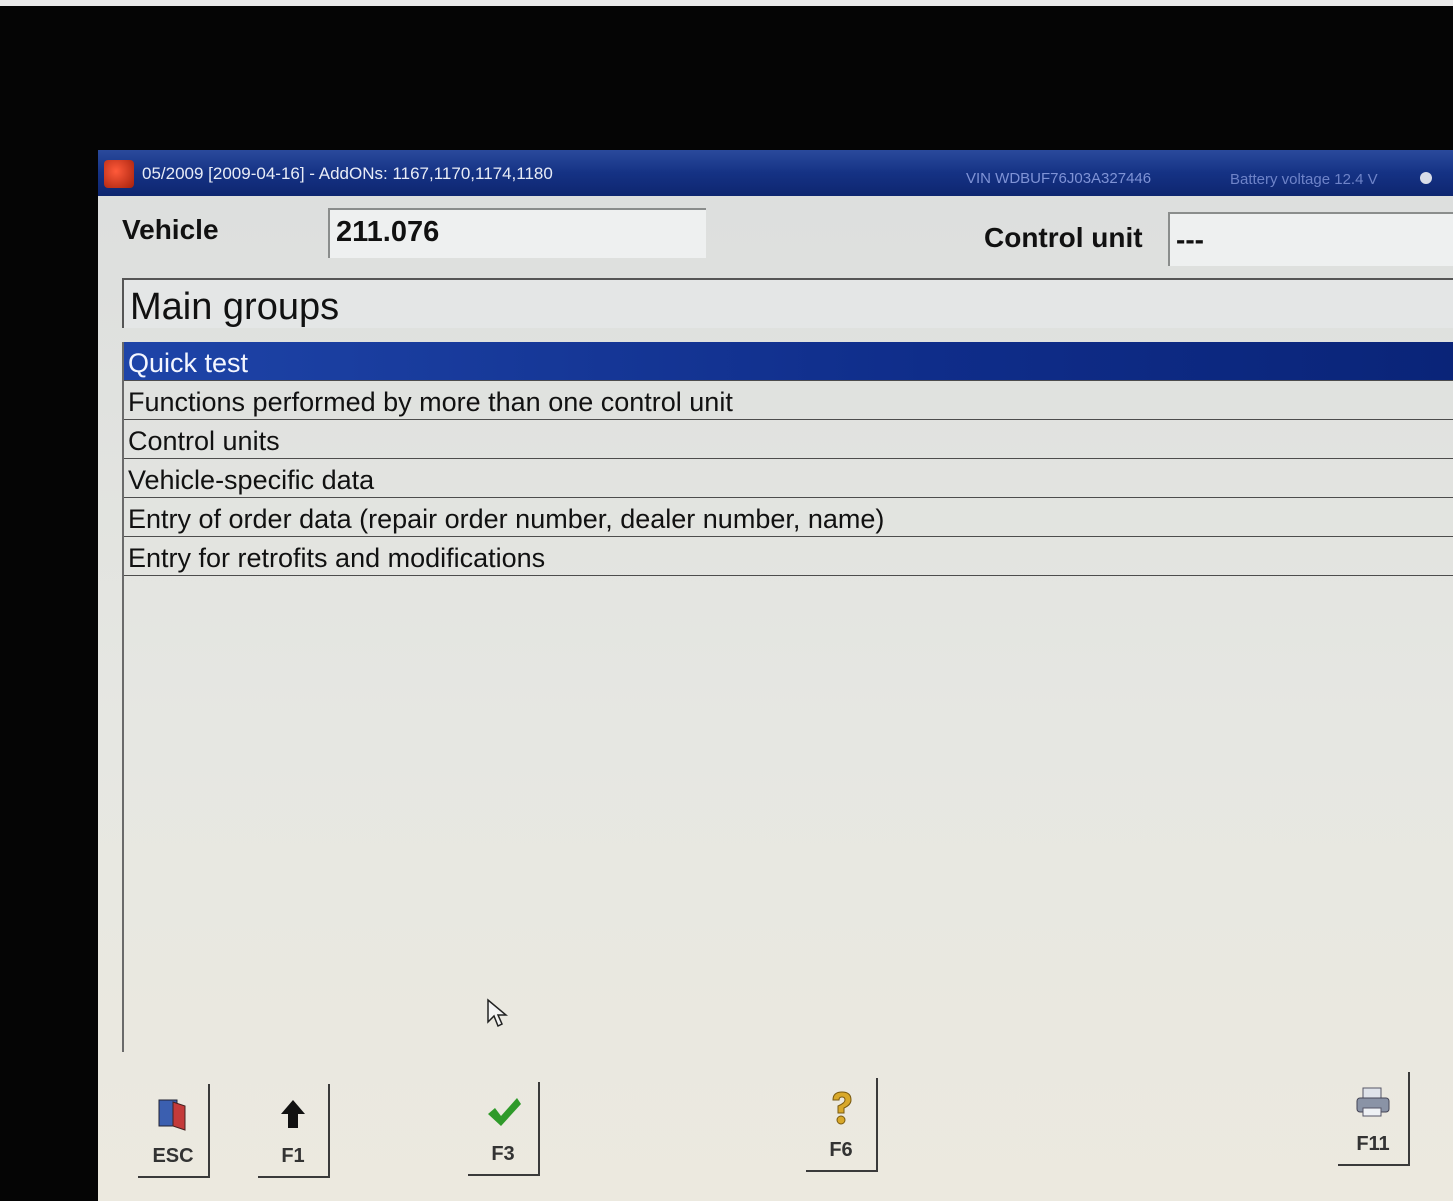 The width and height of the screenshot is (1453, 1201). Describe the element at coordinates (1063, 237) in the screenshot. I see `control-unit-label: Control unit` at that location.